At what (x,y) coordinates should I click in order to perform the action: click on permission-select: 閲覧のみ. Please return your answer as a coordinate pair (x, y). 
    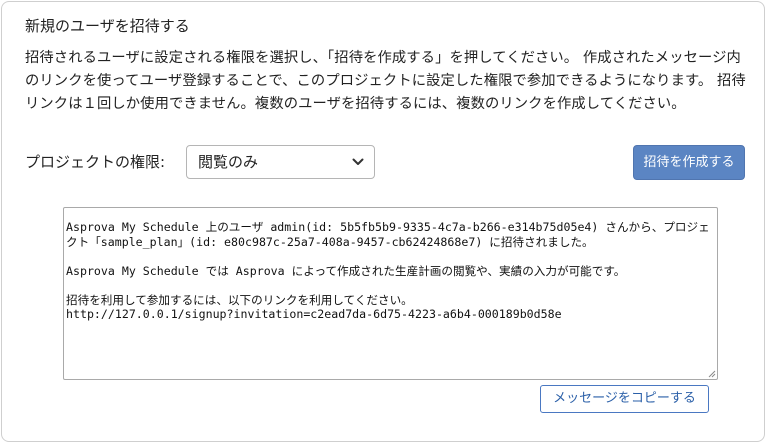
    Looking at the image, I should click on (280, 162).